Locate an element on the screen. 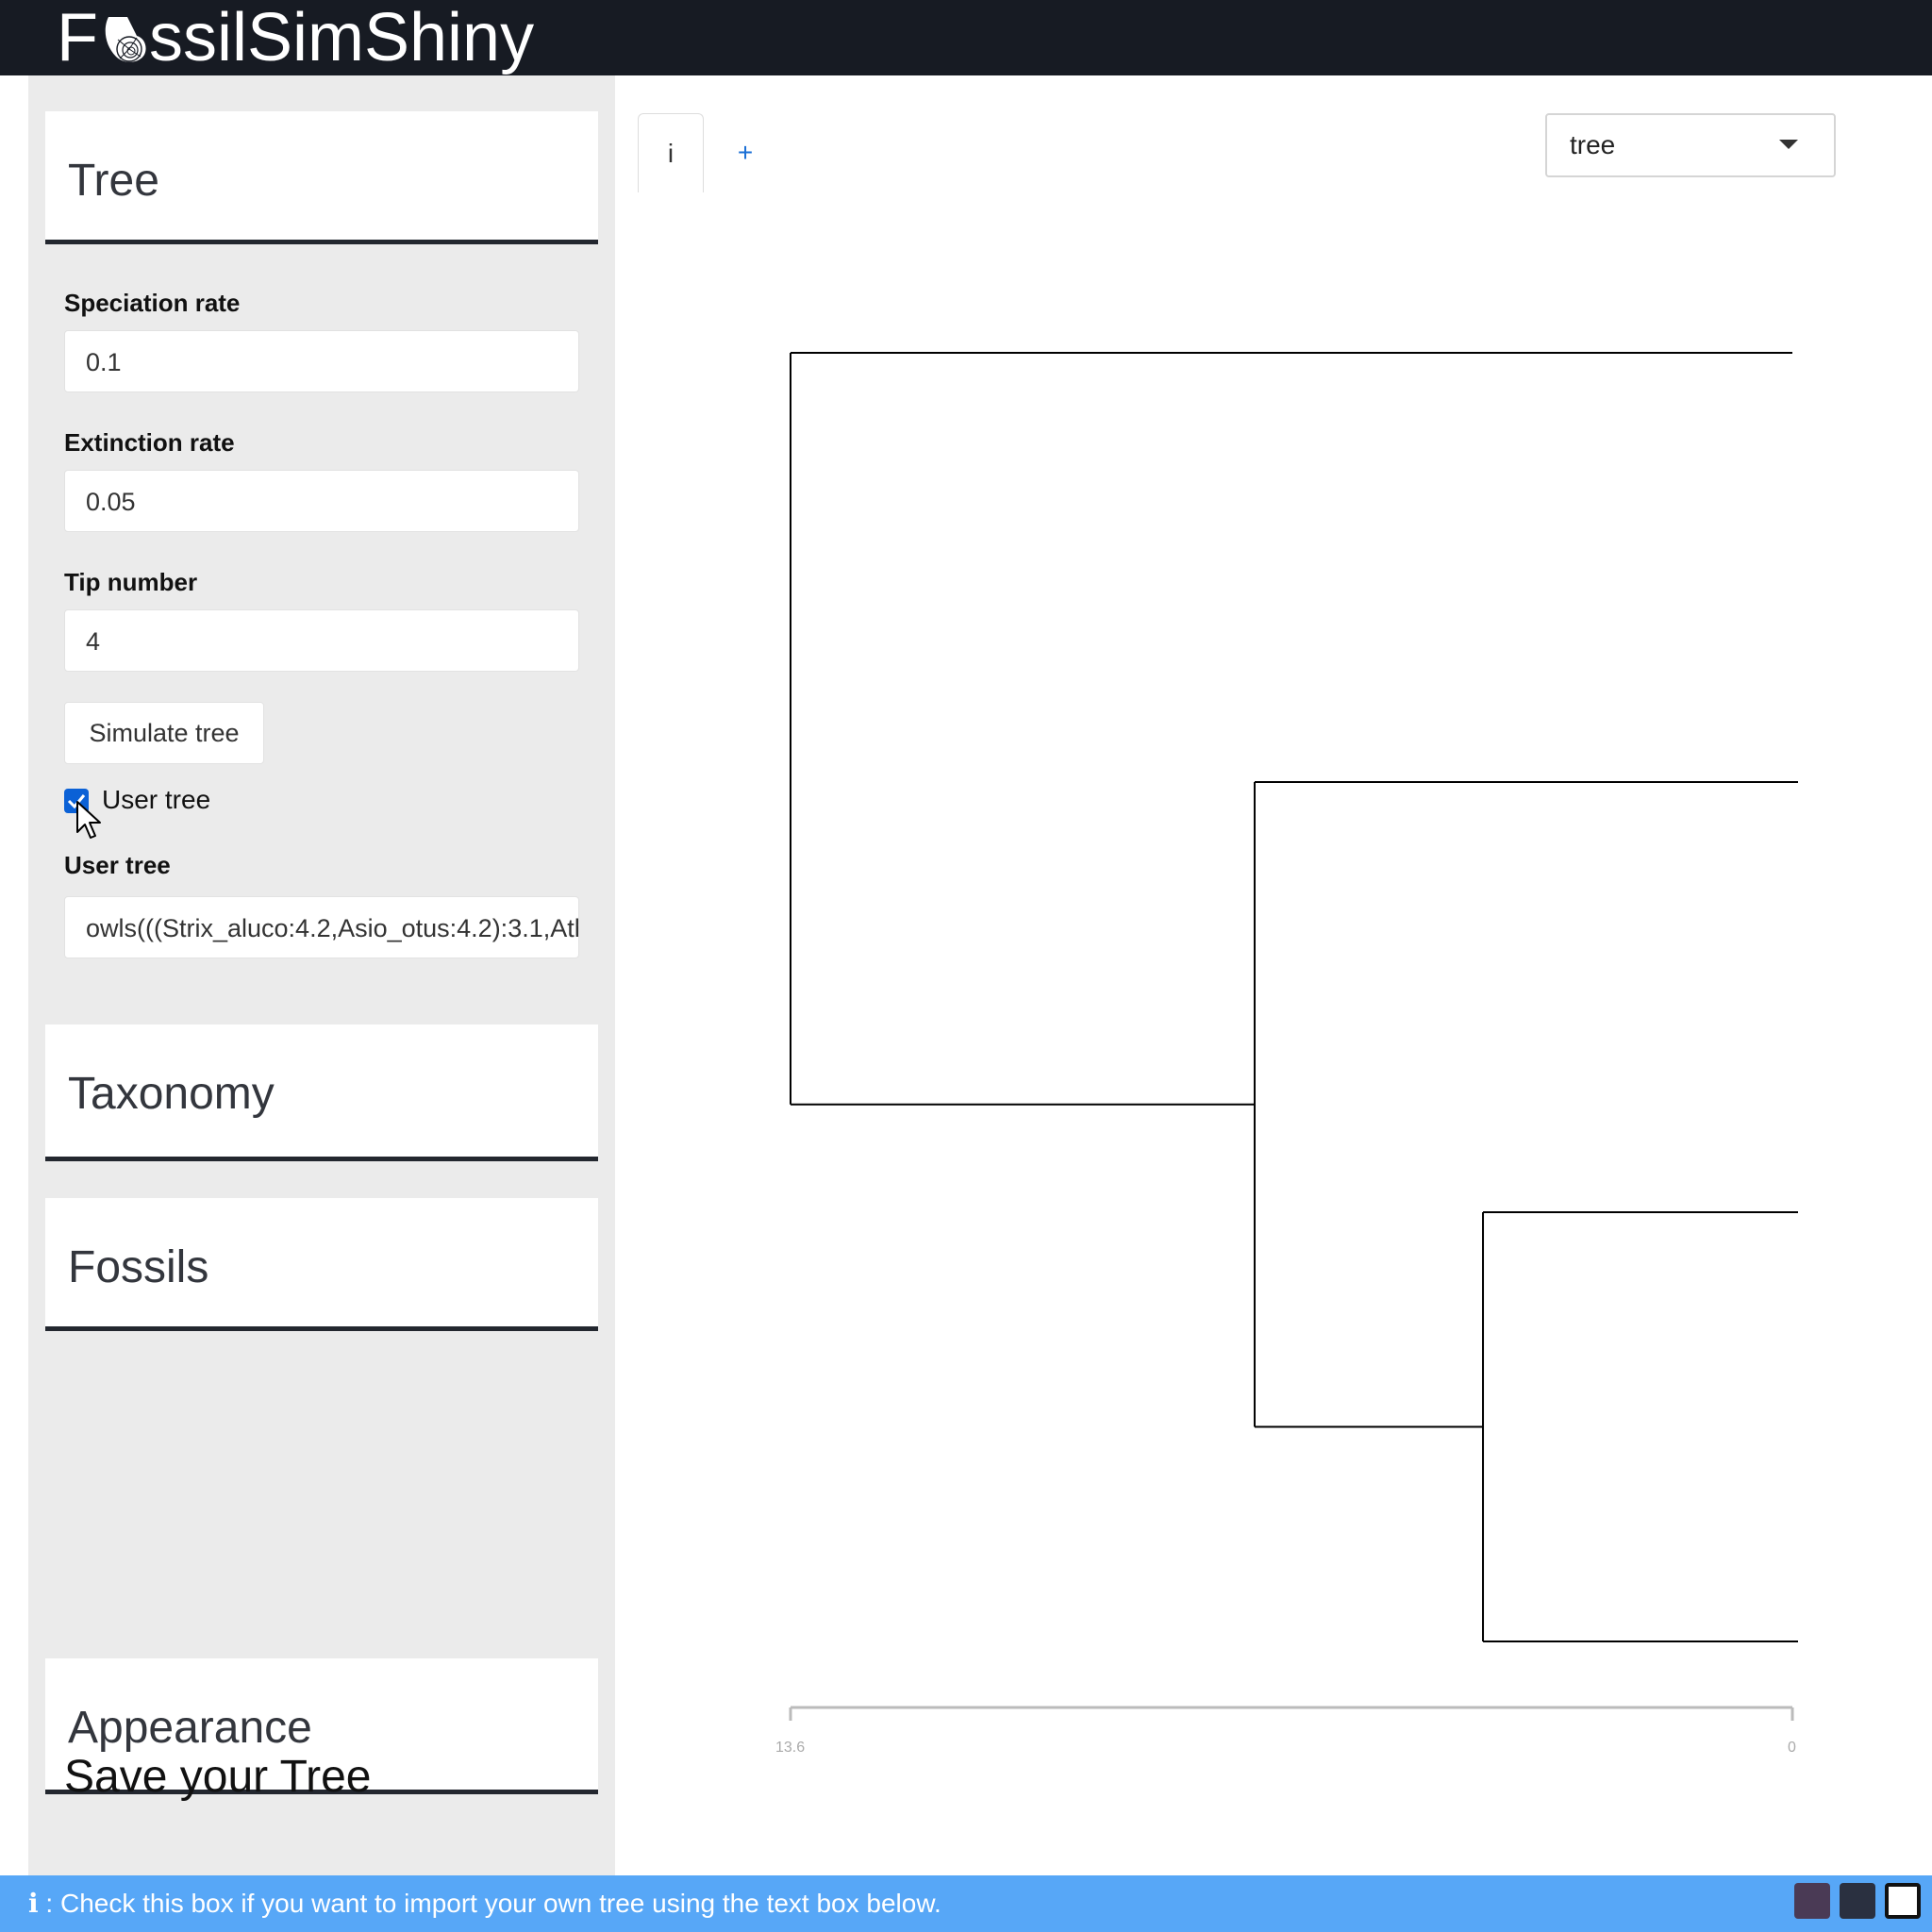  axis-tick-label-left: 13.6 is located at coordinates (790, 1748).